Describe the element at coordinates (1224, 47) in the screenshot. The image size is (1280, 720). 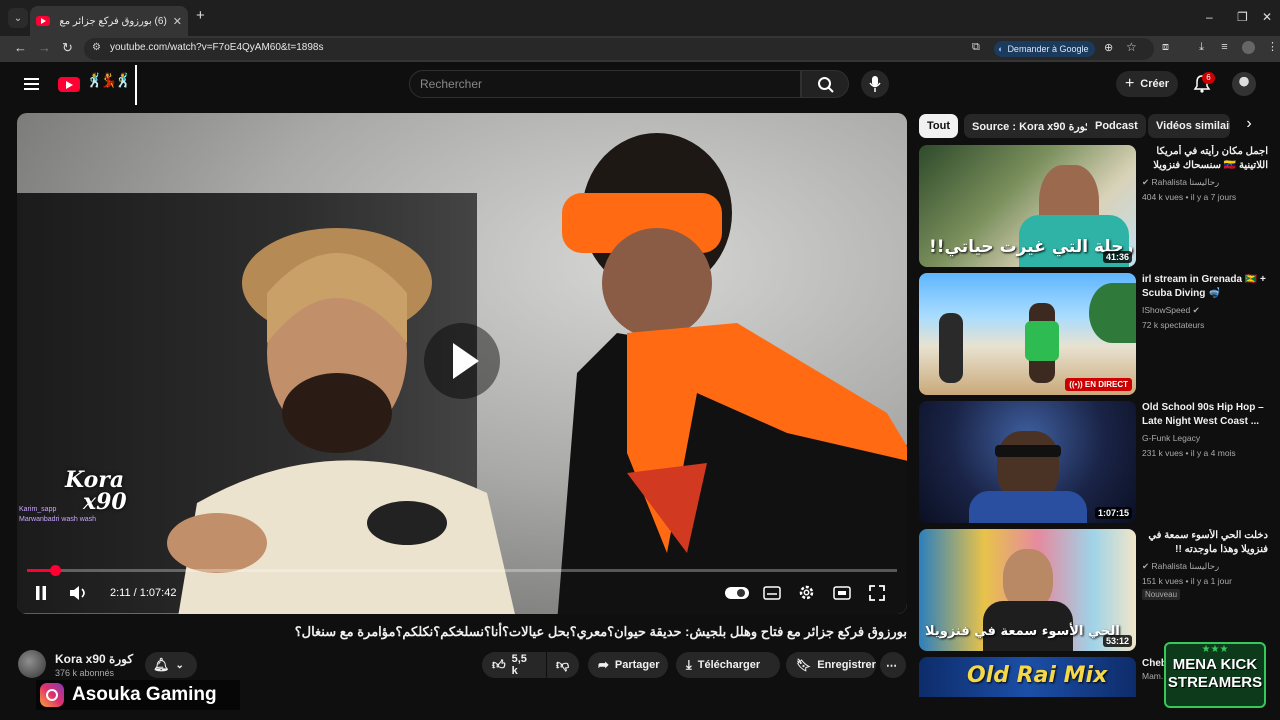
I see `reading-list-icon: ≡` at that location.